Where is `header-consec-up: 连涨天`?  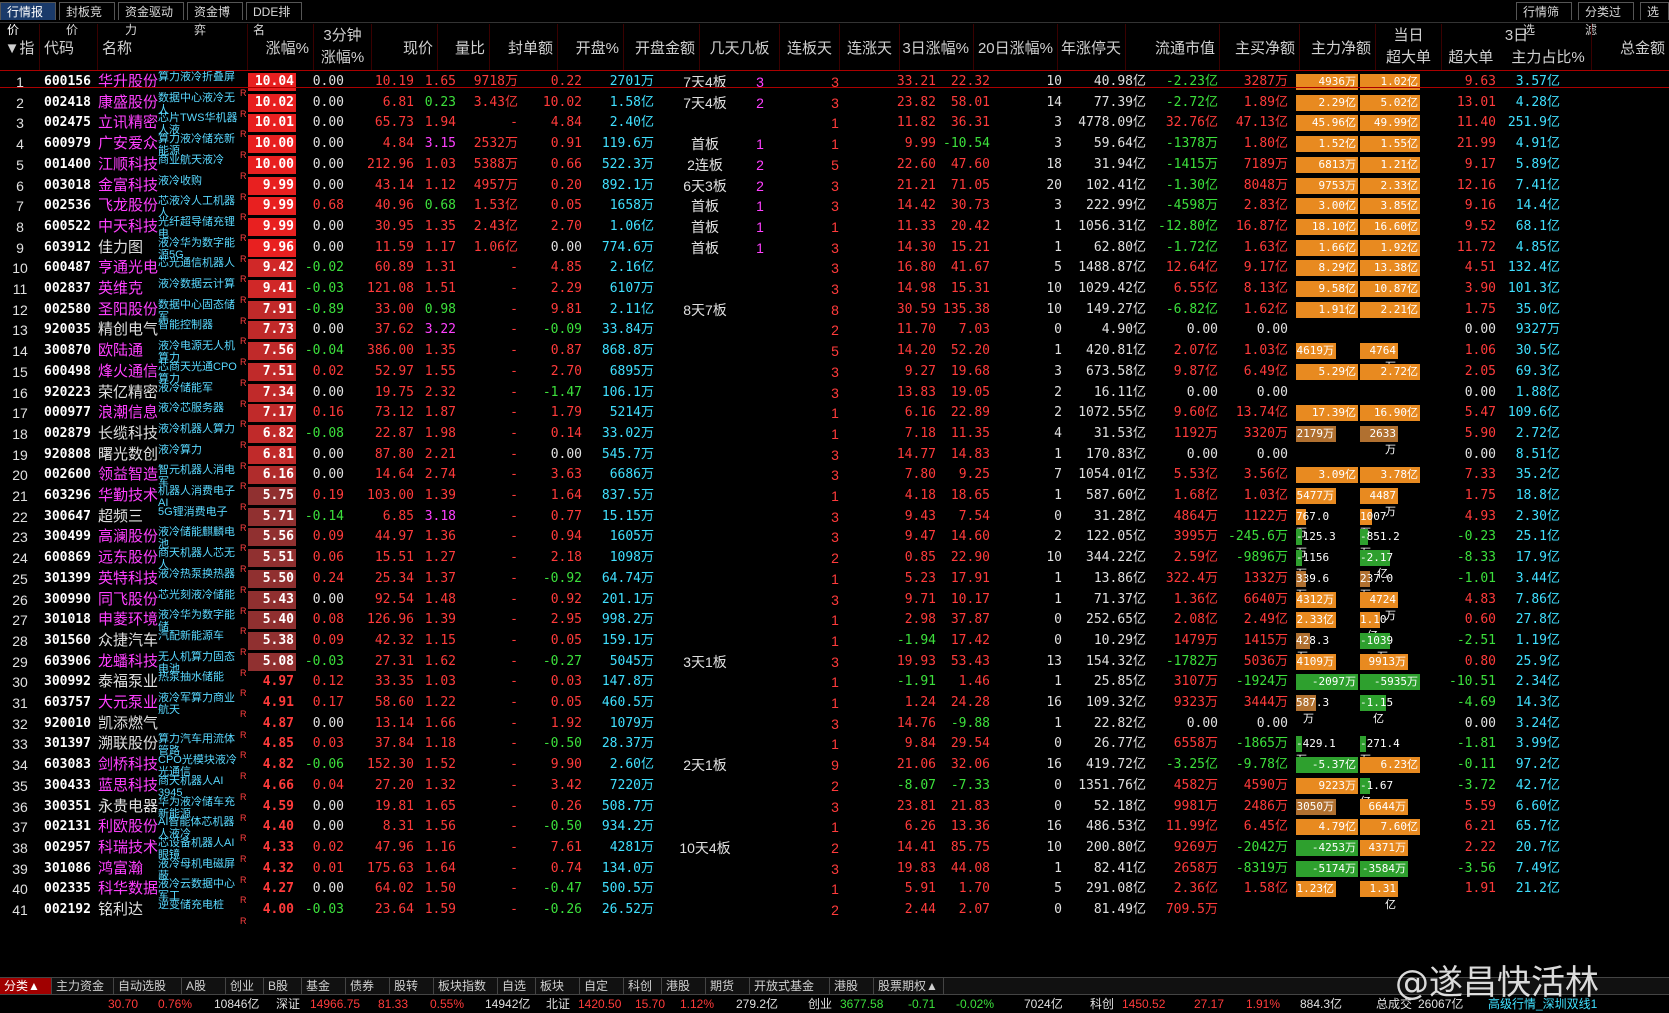
header-consec-up: 连涨天 is located at coordinates (870, 47).